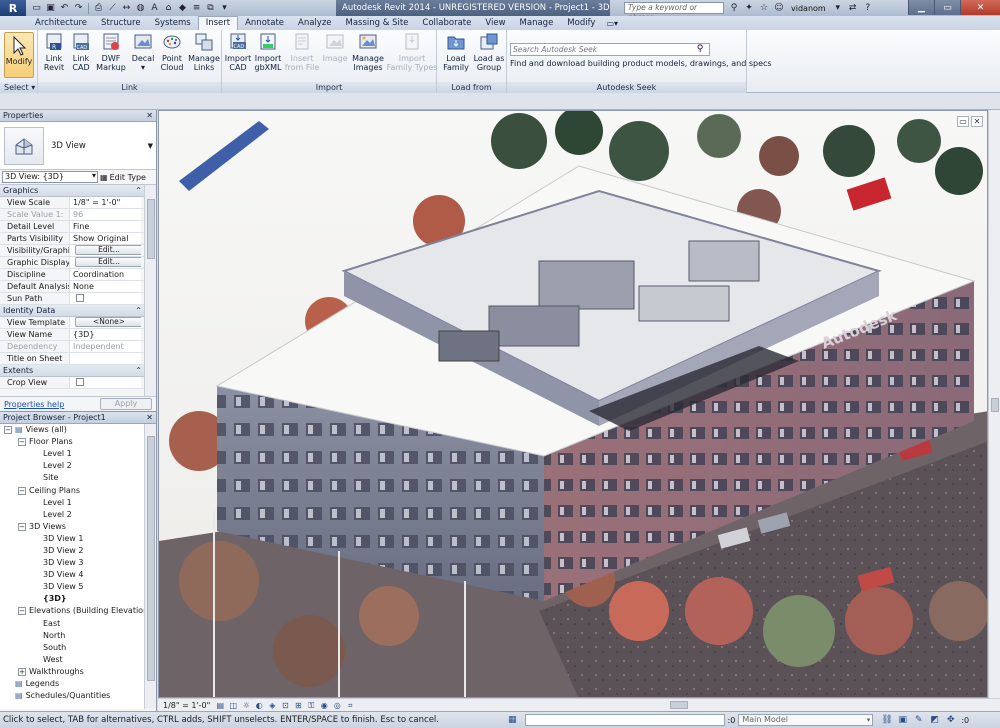 This screenshot has width=1000, height=728. What do you see at coordinates (350, 705) in the screenshot?
I see `analytical-model-icon: ⌗` at bounding box center [350, 705].